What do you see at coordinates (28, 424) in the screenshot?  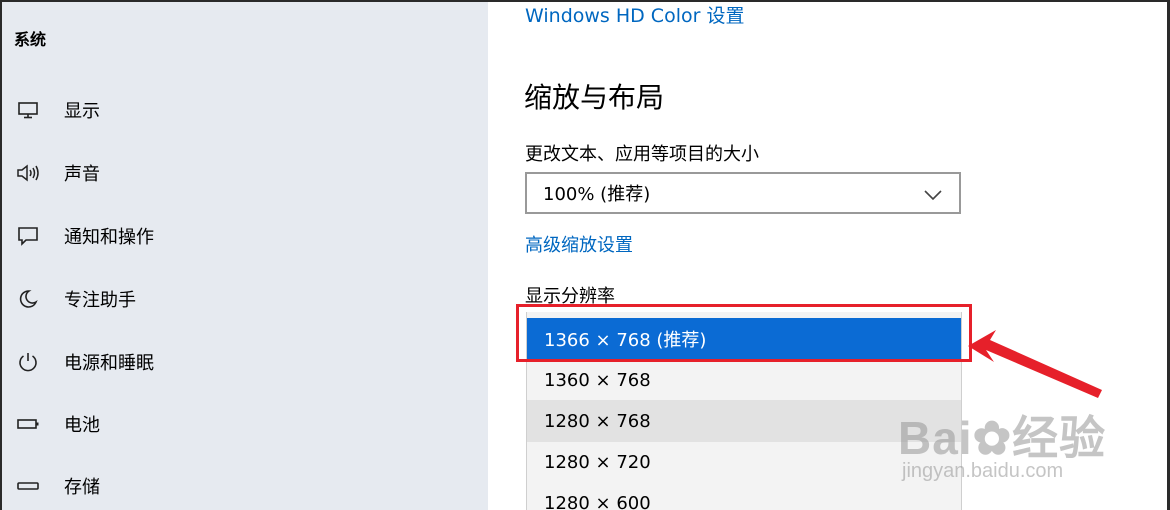 I see `battery-icon` at bounding box center [28, 424].